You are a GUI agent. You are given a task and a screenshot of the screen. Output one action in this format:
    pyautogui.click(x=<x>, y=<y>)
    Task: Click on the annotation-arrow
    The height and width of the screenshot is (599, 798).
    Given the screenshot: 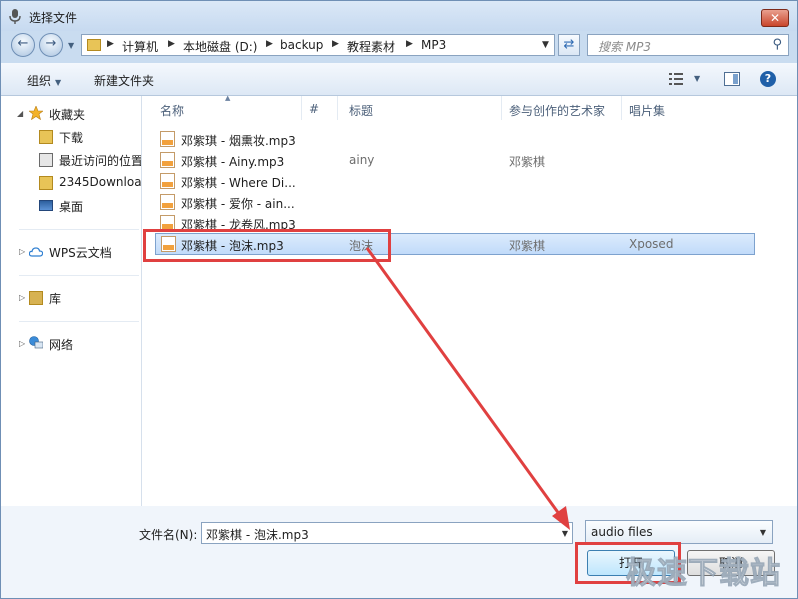 What is the action you would take?
    pyautogui.click(x=467, y=388)
    